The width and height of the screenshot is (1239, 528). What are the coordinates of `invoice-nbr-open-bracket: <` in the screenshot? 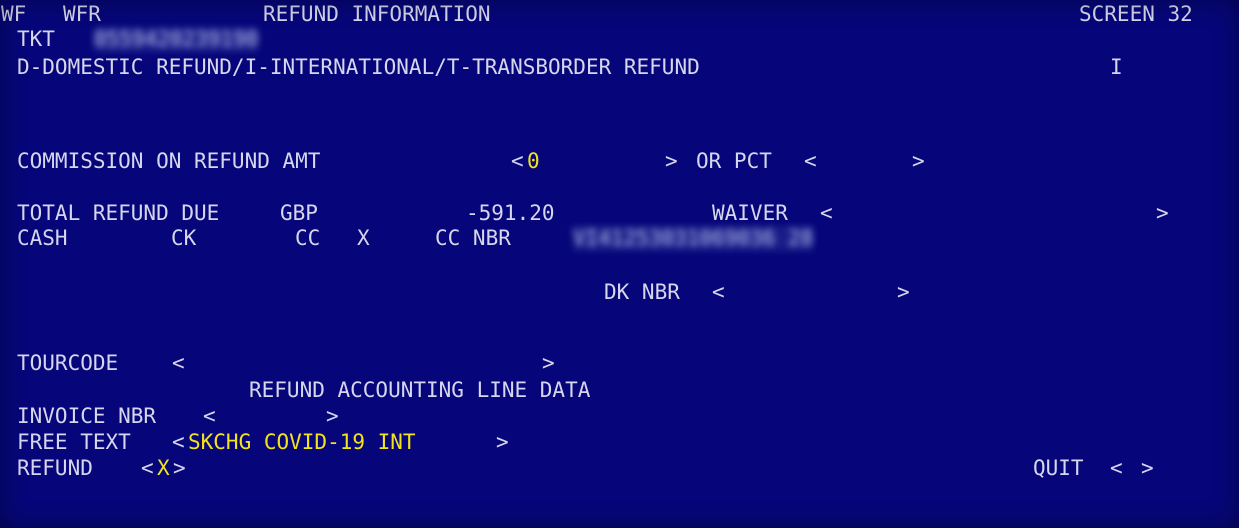 It's located at (209, 416).